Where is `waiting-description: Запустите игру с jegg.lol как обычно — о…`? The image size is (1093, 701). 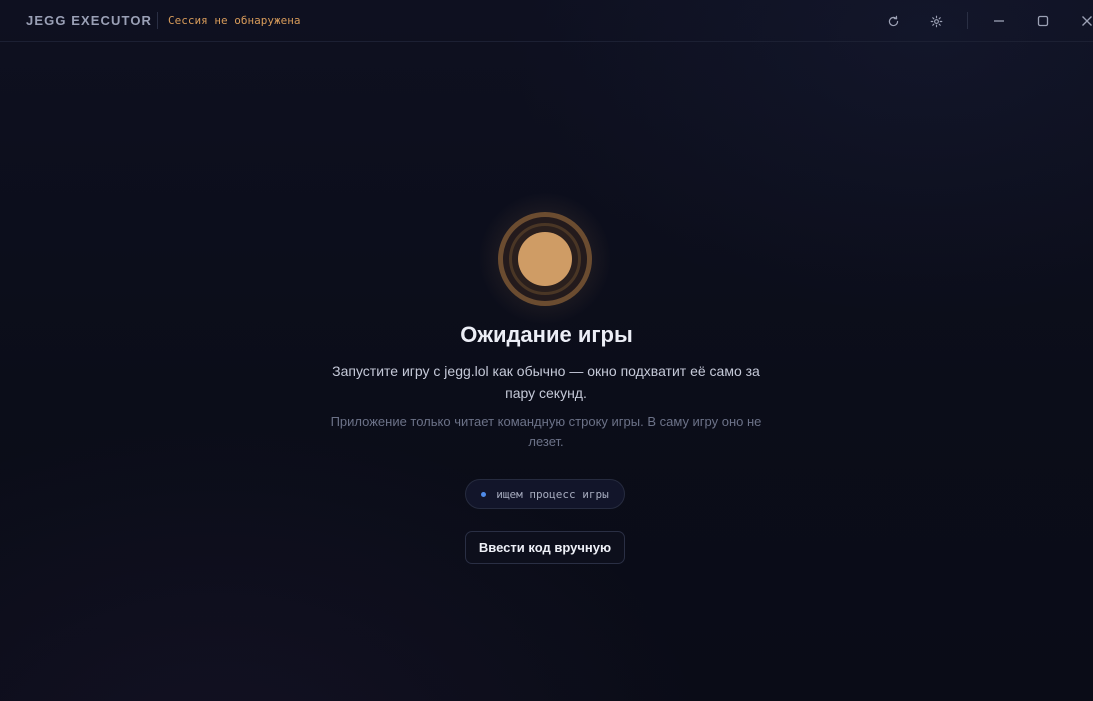
waiting-description: Запустите игру с jegg.lol как обычно — о… is located at coordinates (546, 382).